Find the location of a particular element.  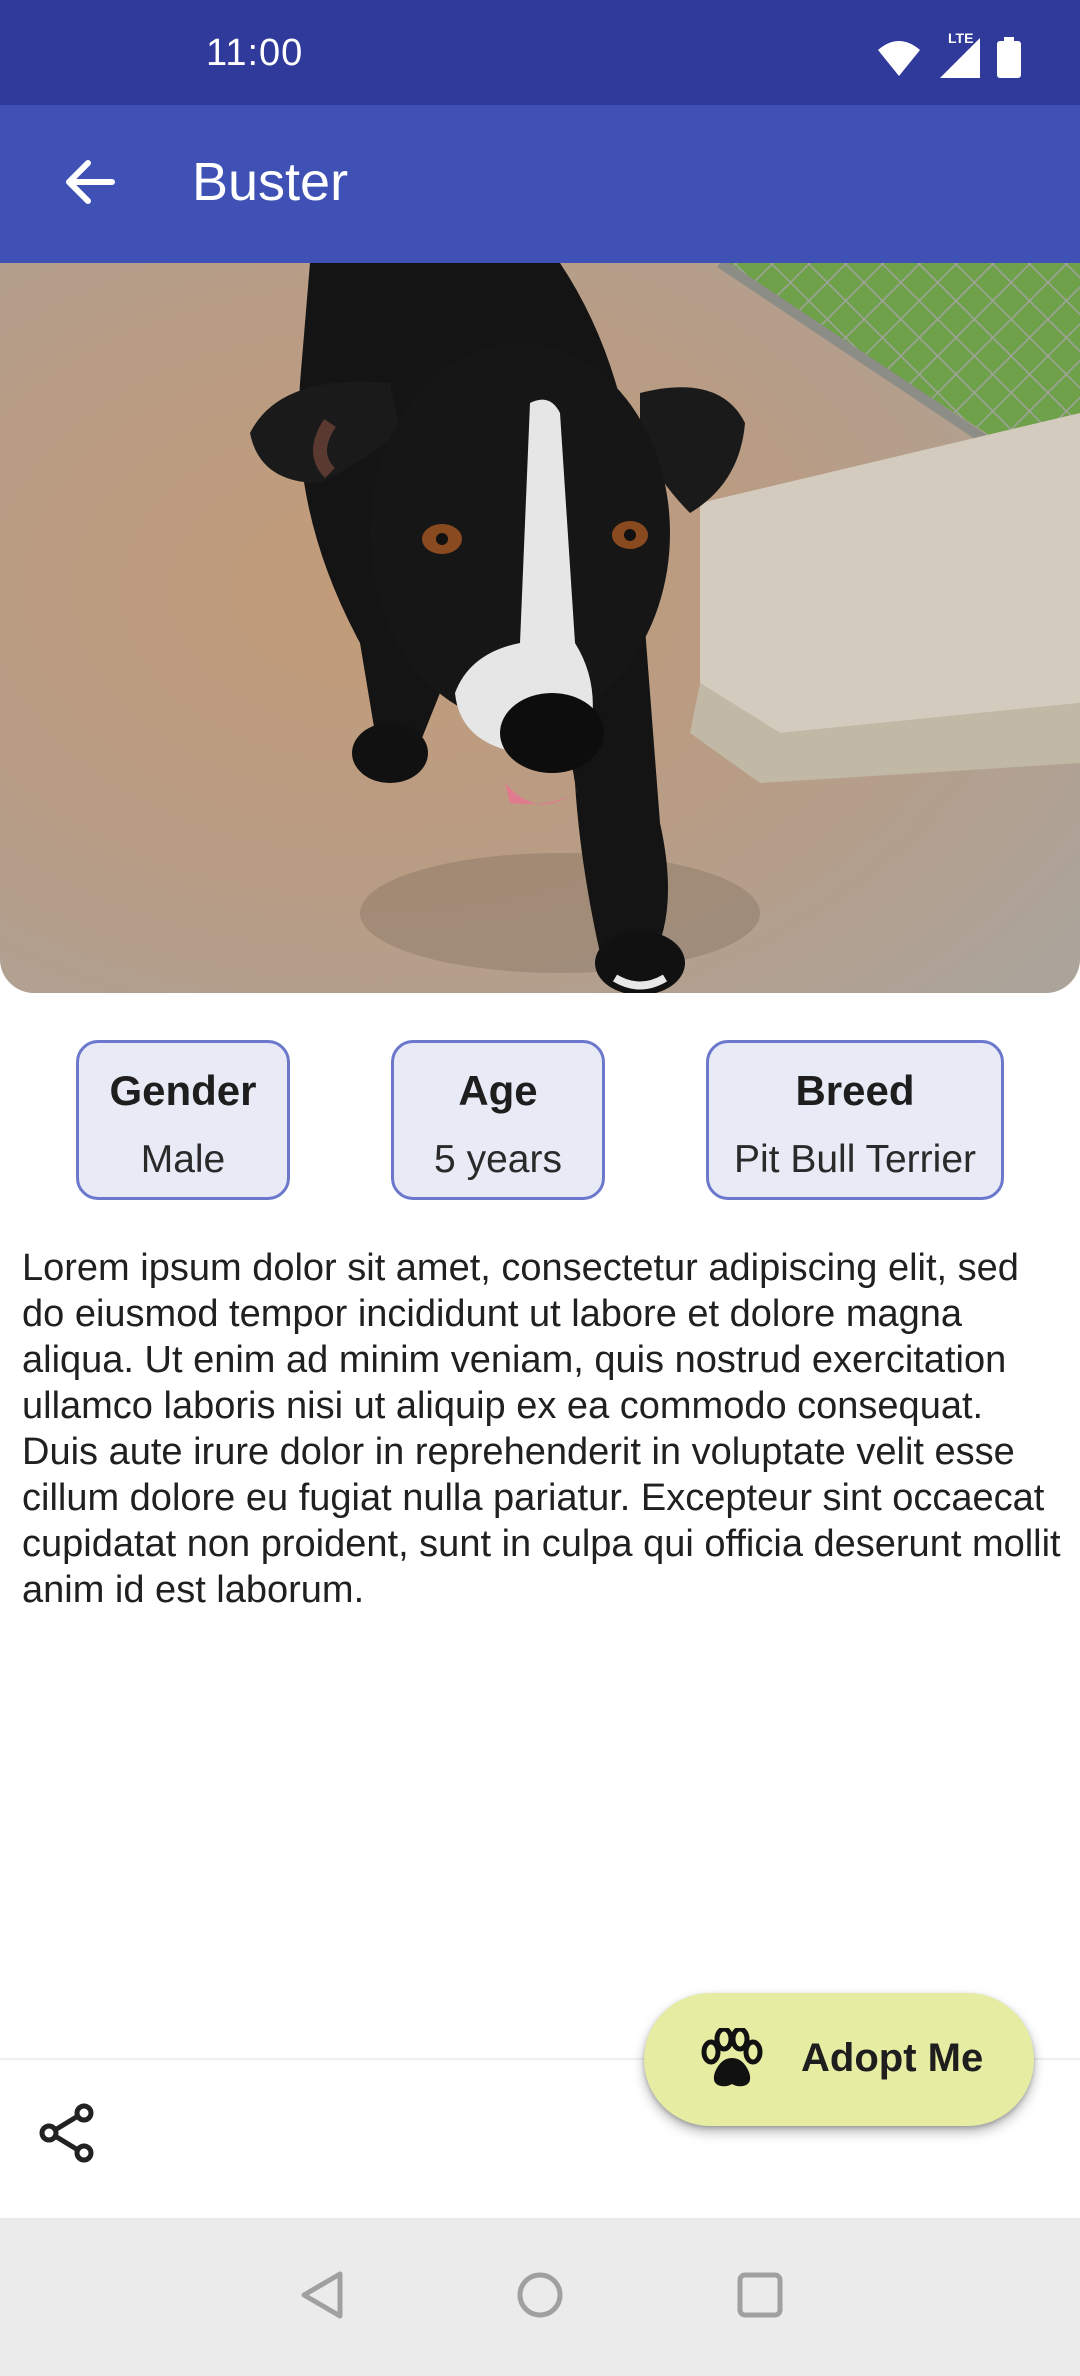

recents-nav-icon is located at coordinates (760, 2297).